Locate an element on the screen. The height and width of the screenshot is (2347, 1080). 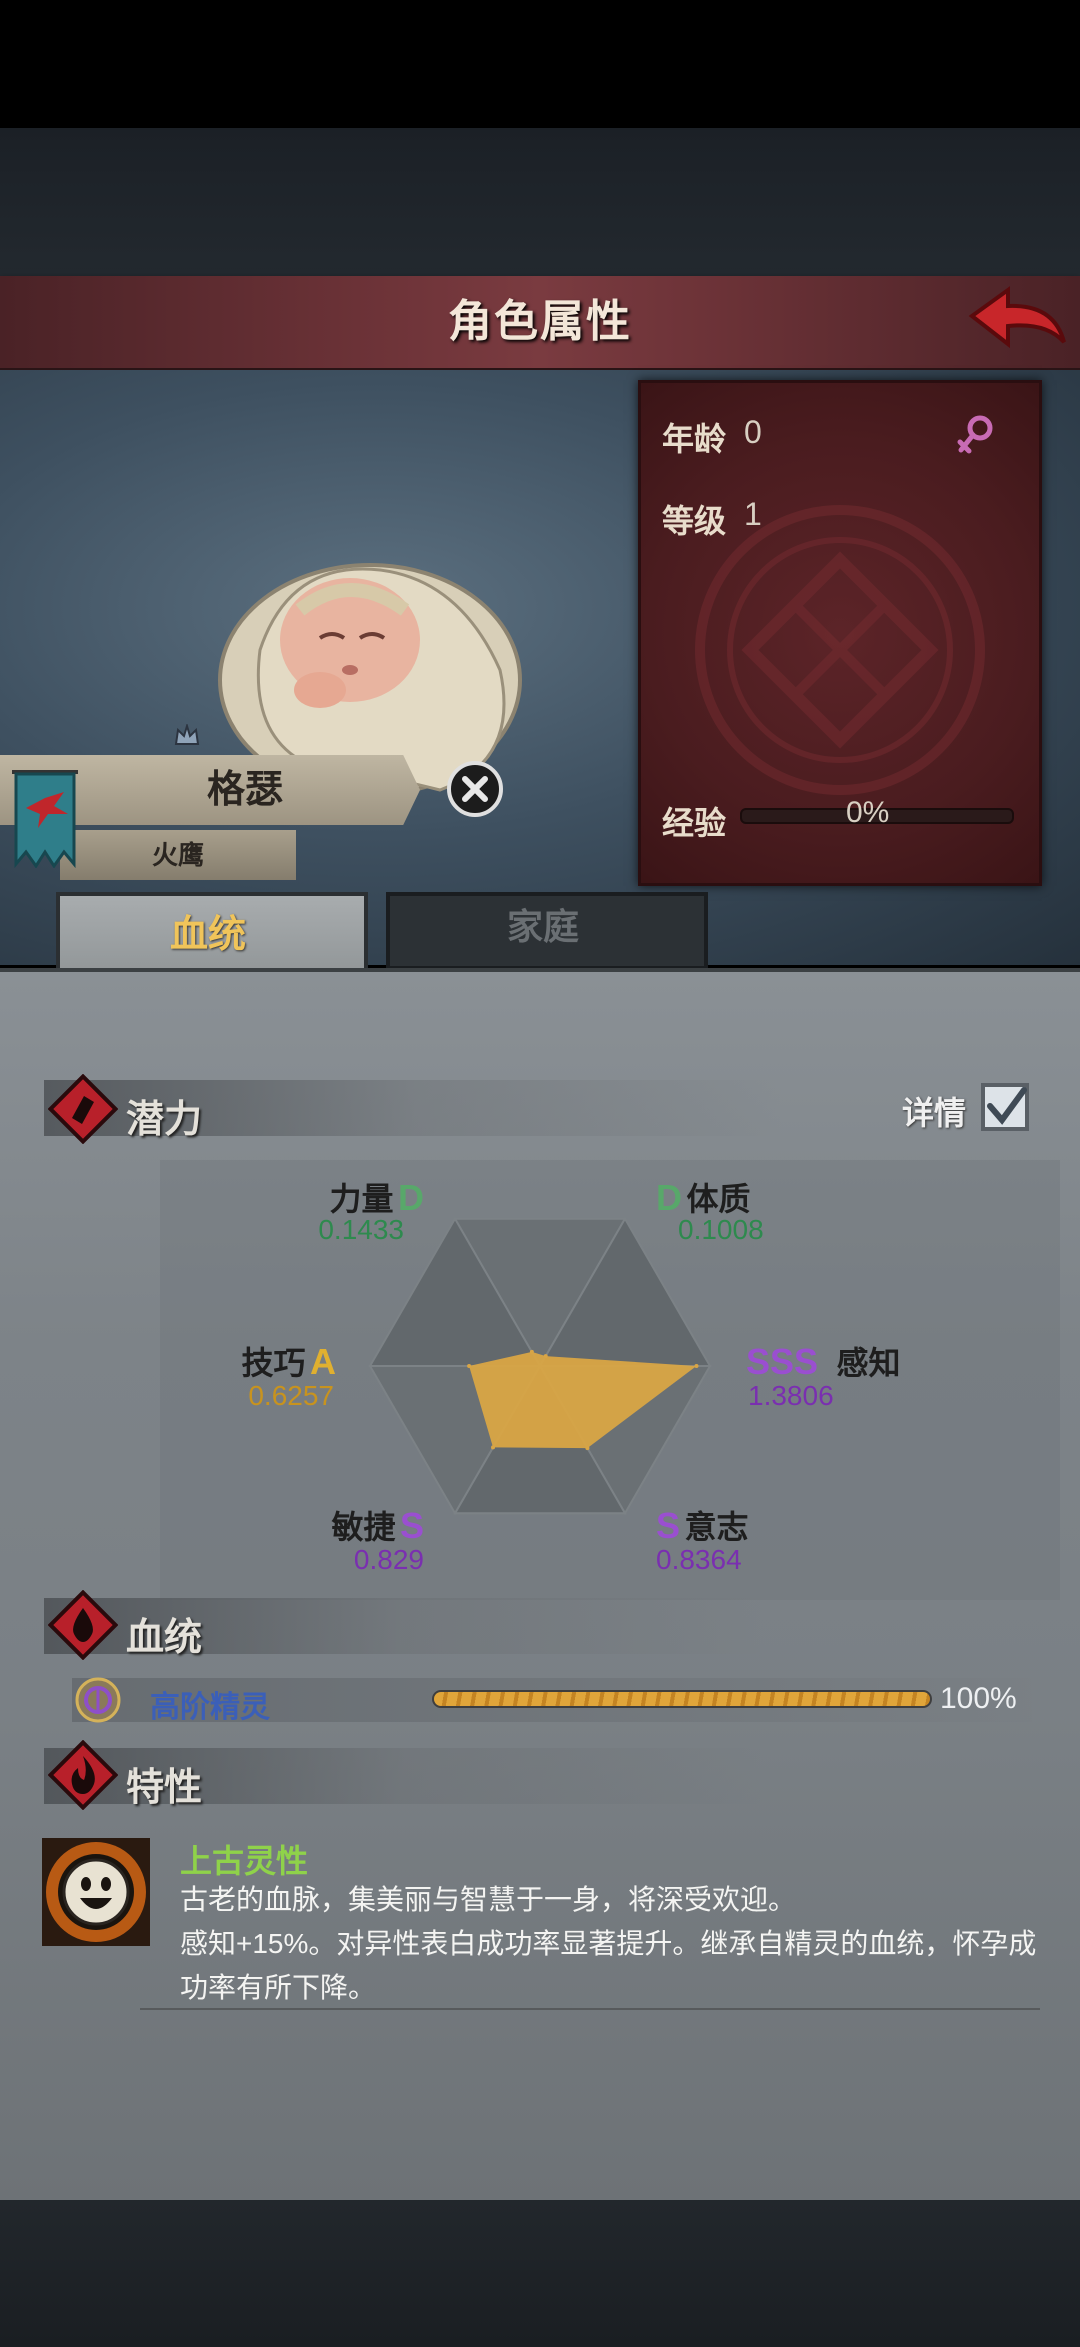
character-name: 格瑟 is located at coordinates (245, 790).